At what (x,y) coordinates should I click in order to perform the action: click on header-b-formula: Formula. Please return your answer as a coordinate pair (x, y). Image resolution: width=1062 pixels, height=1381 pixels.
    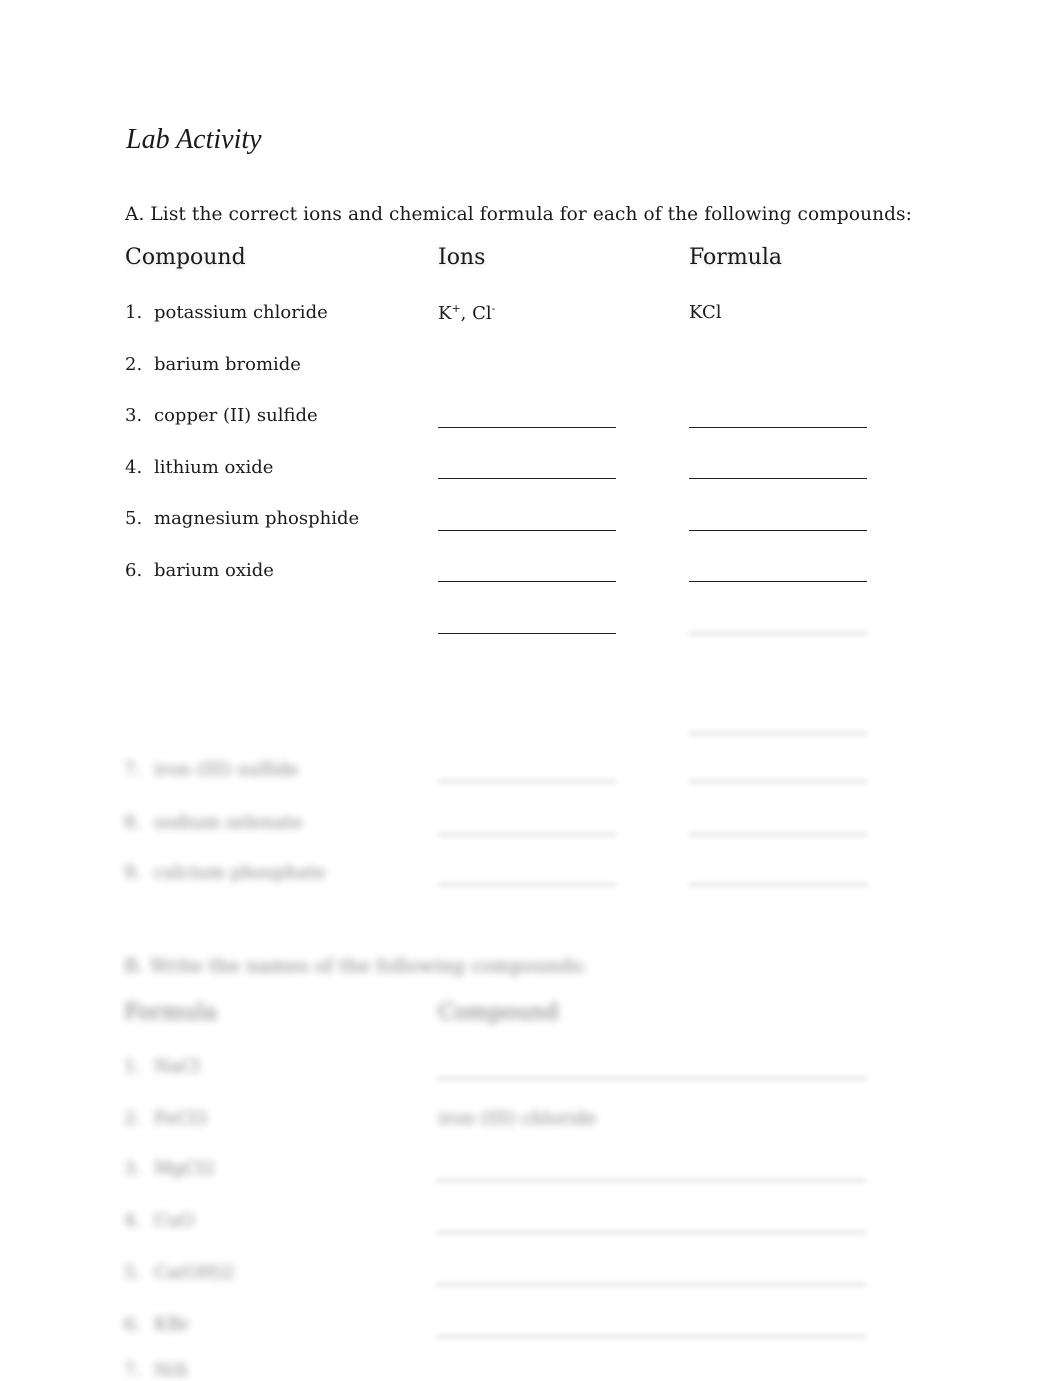
    Looking at the image, I should click on (171, 1012).